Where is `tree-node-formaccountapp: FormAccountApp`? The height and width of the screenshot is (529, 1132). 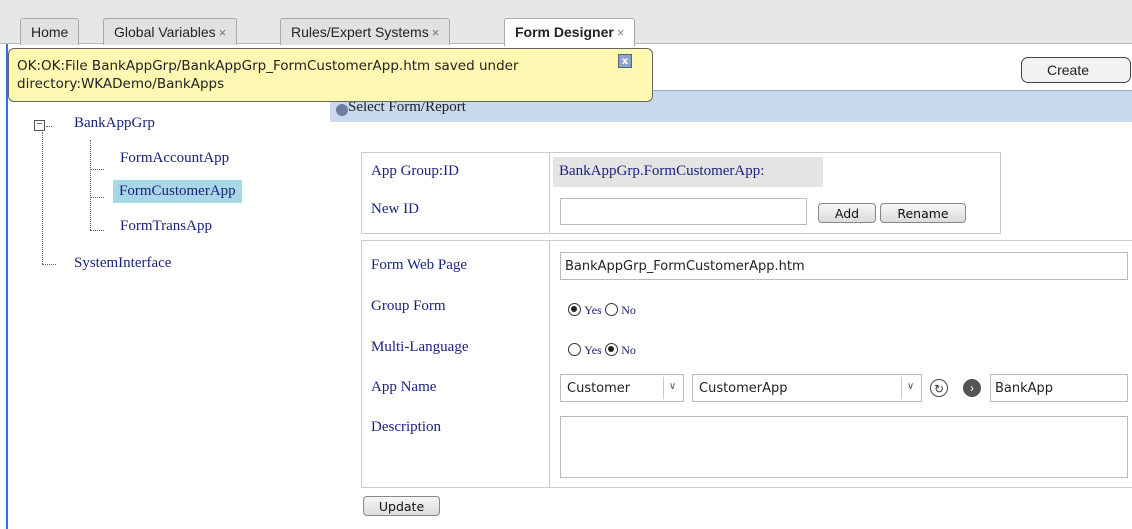 tree-node-formaccountapp: FormAccountApp is located at coordinates (174, 158).